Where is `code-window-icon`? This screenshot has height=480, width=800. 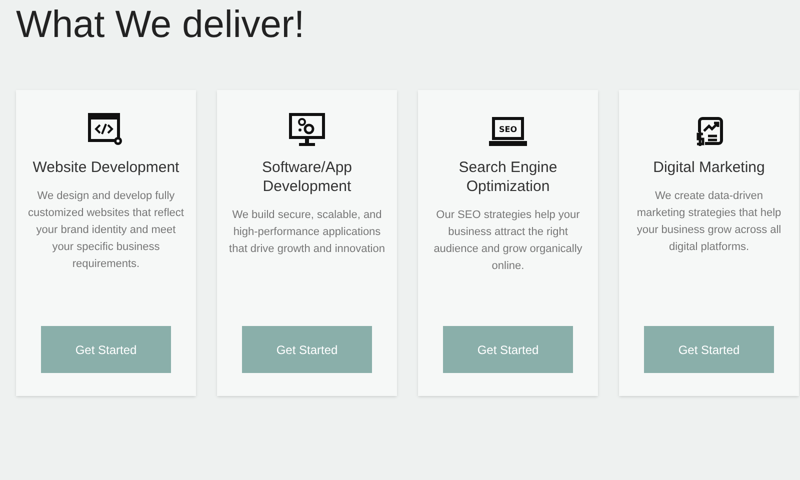 code-window-icon is located at coordinates (106, 130).